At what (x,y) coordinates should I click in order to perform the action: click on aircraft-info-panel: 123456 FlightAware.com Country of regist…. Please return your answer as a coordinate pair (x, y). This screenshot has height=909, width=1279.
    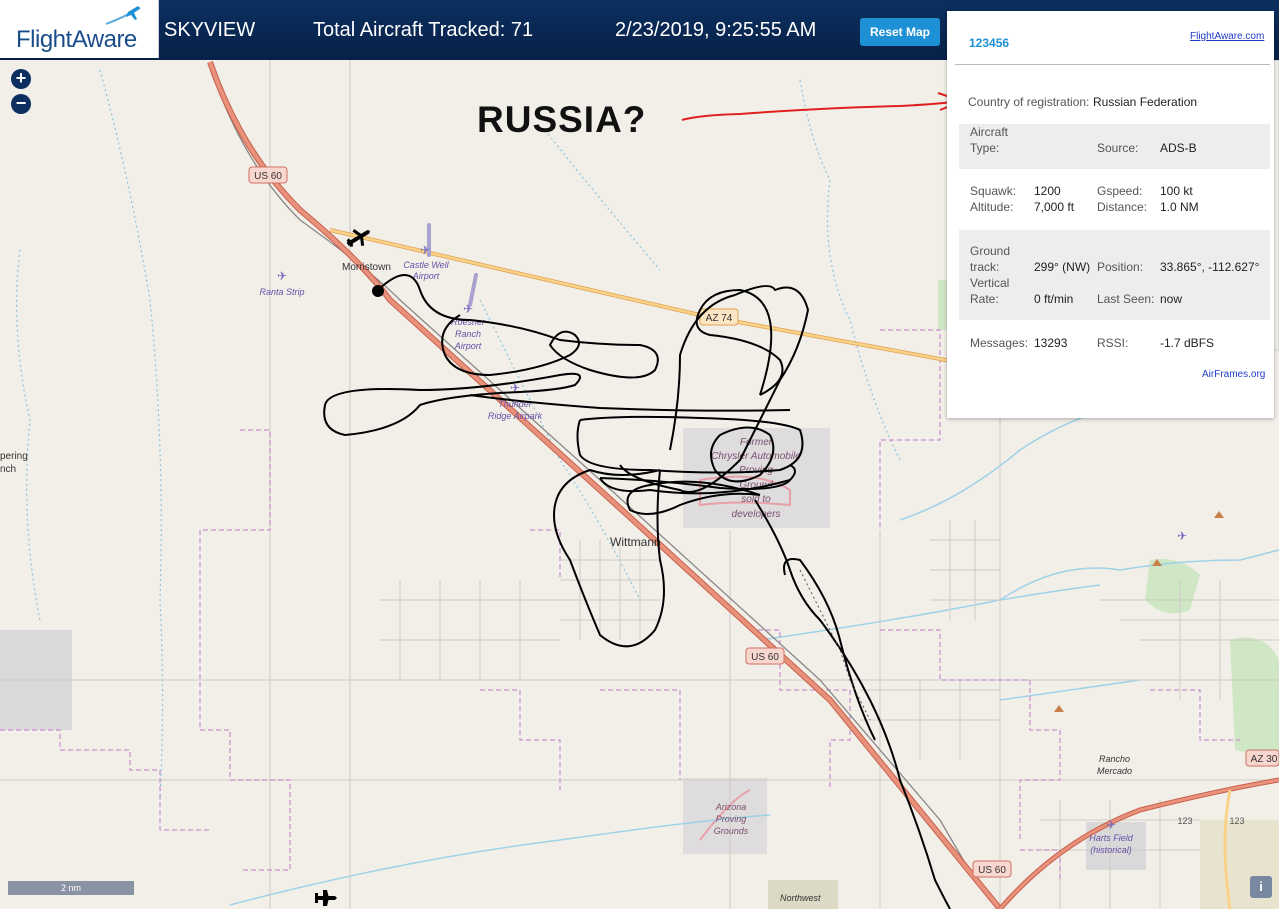
    Looking at the image, I should click on (1110, 214).